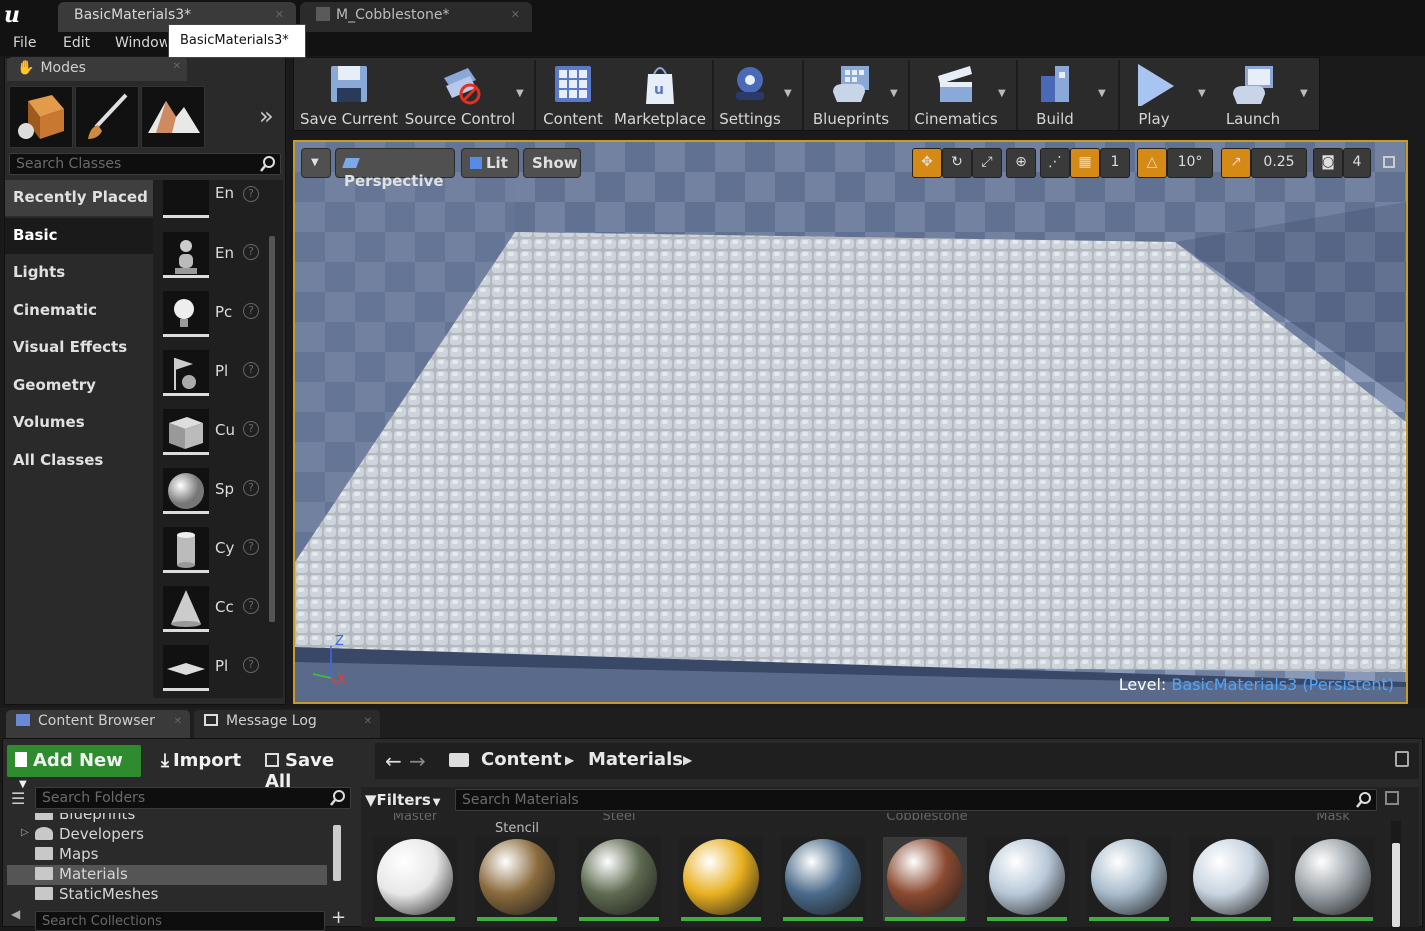  What do you see at coordinates (82, 835) in the screenshot?
I see `folder-developers: ▷ Developers` at bounding box center [82, 835].